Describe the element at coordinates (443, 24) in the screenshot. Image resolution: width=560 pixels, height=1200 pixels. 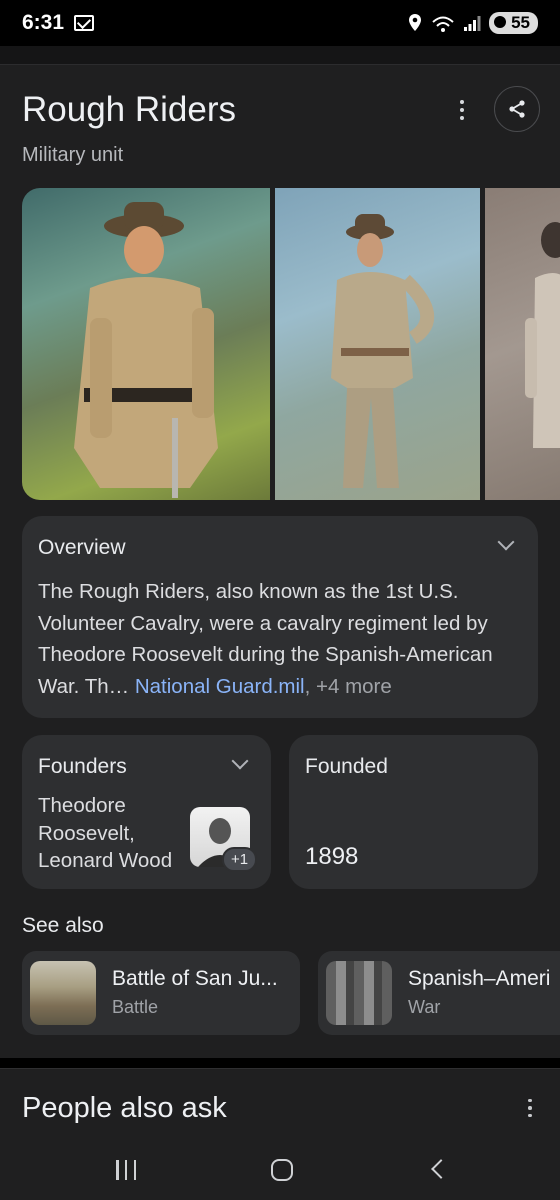
I see `wifi-6e-icon` at that location.